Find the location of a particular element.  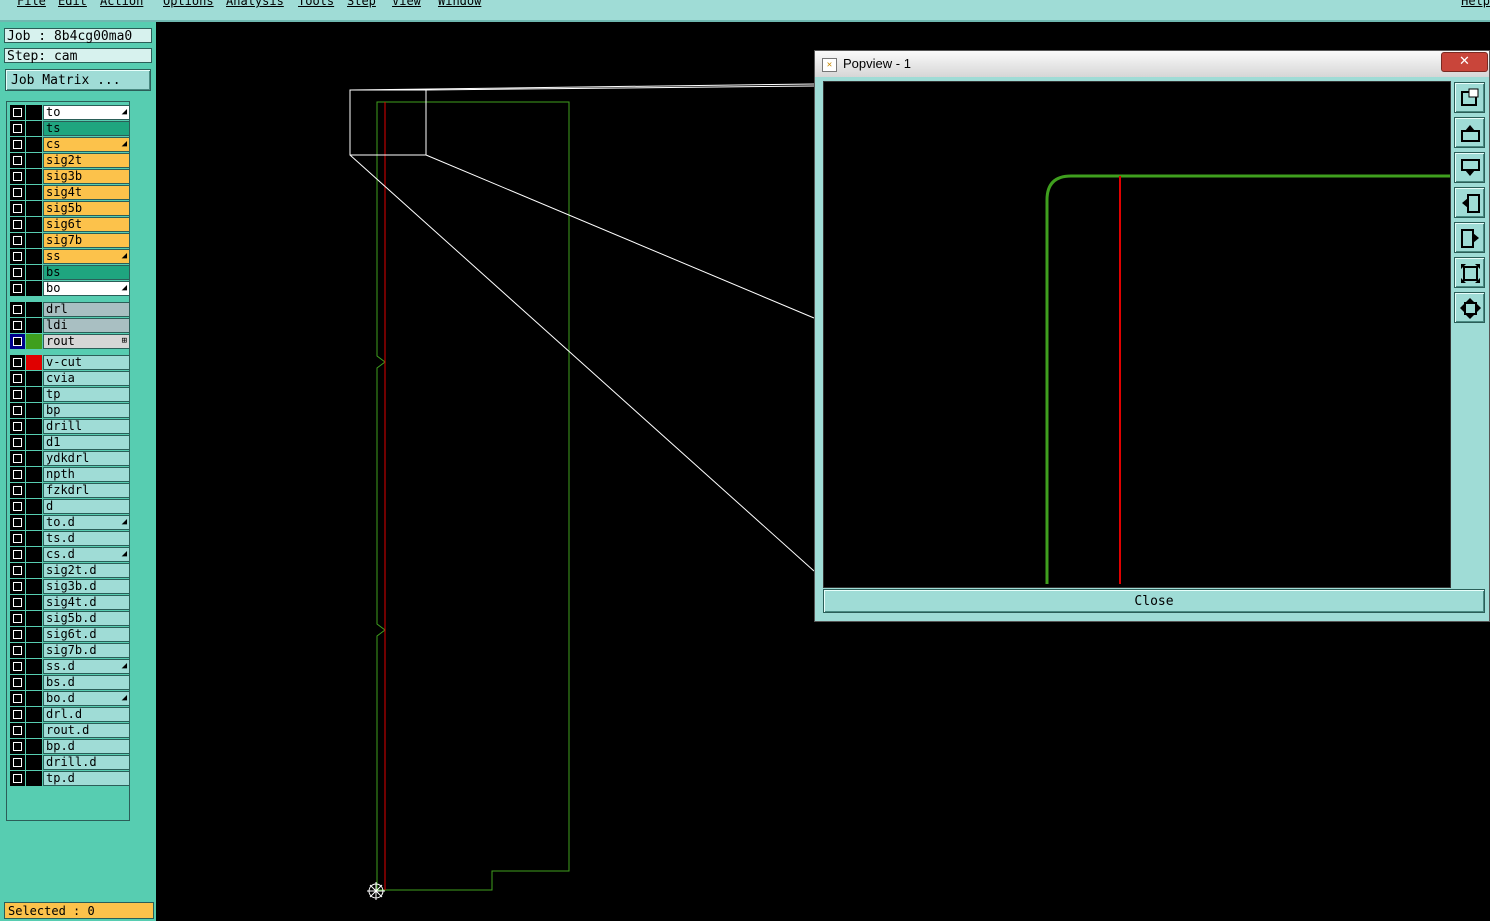

pan-right-button is located at coordinates (1469, 237).